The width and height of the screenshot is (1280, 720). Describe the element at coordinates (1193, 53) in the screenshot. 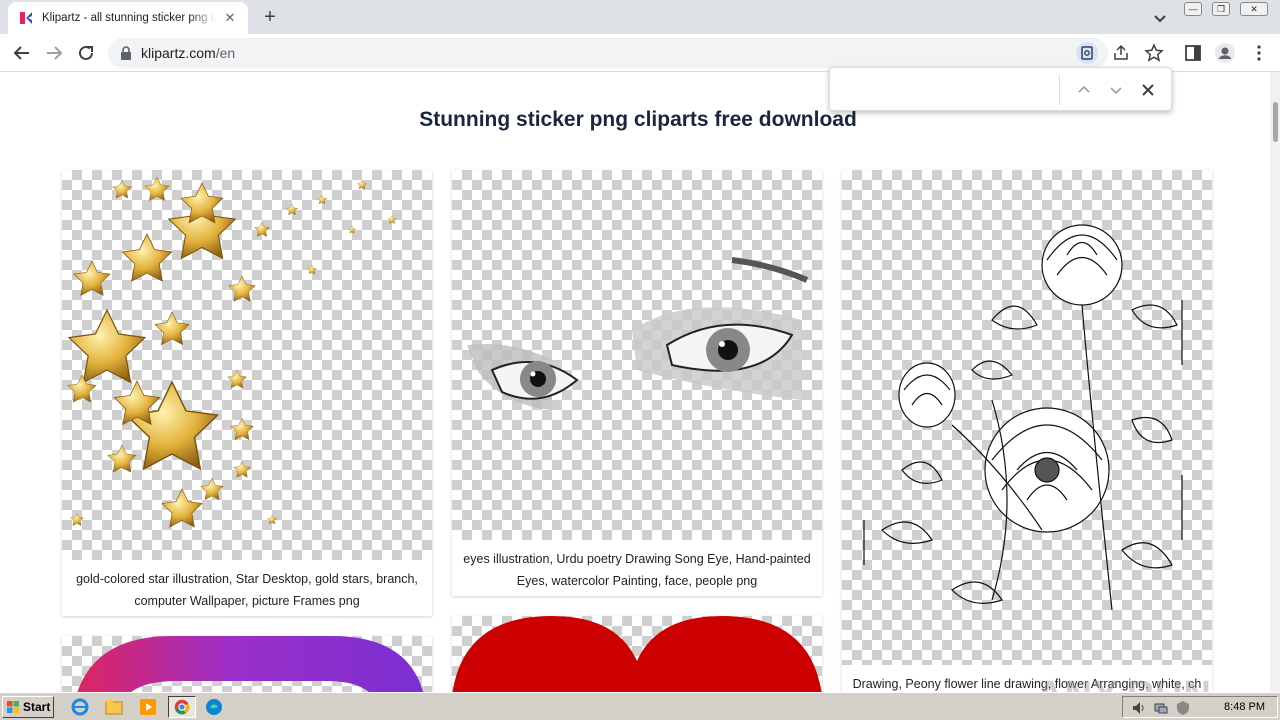

I see `side-panel-icon` at that location.